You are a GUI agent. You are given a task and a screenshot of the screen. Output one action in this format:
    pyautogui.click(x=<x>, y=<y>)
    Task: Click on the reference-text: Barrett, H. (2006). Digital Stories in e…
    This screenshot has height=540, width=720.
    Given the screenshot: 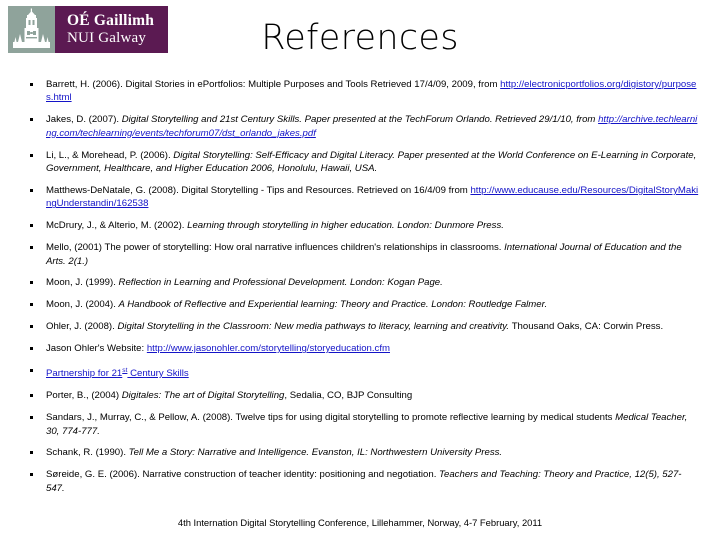 What is the action you would take?
    pyautogui.click(x=273, y=84)
    